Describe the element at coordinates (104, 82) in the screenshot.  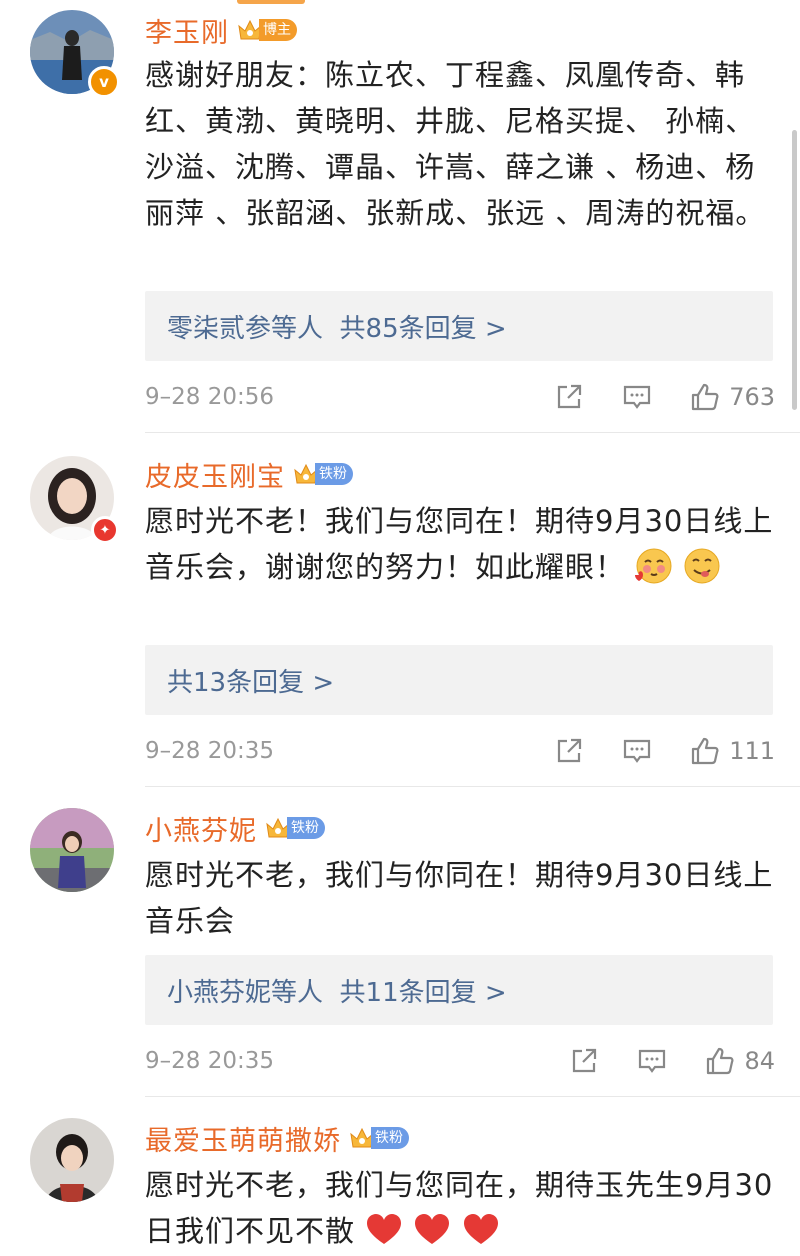
I see `verified-v-icon: v` at that location.